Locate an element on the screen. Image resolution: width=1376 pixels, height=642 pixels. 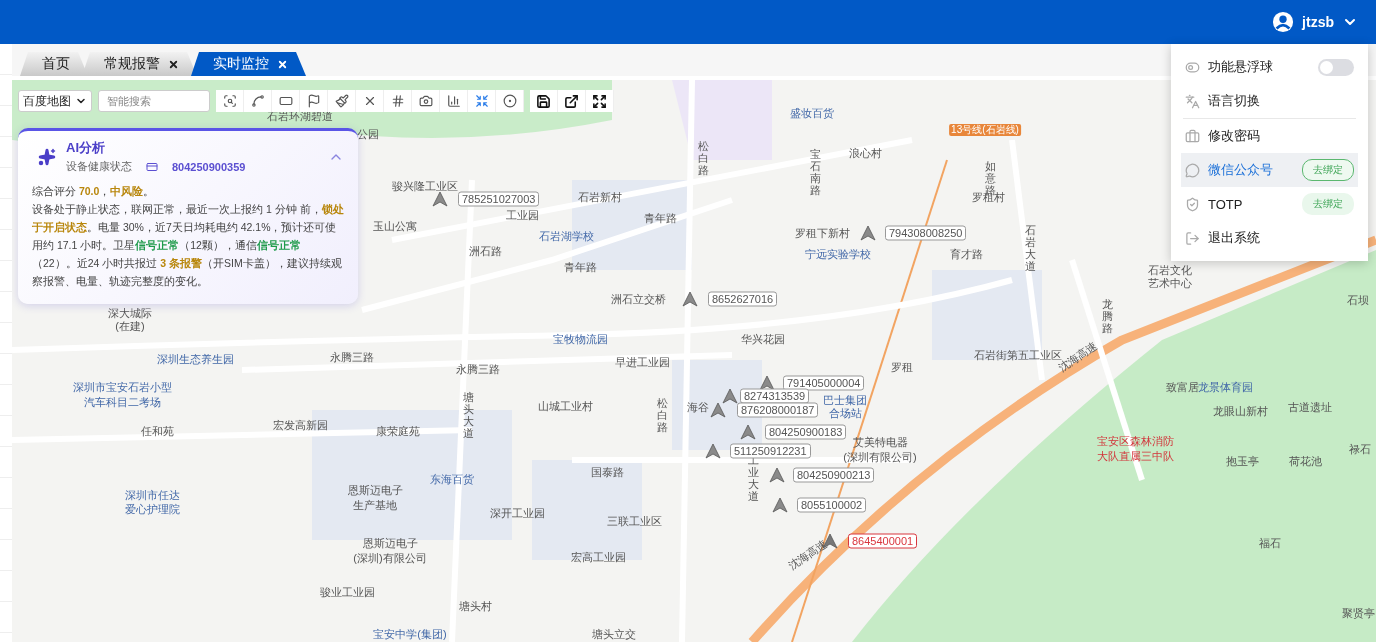
road-label: 洲石路 is located at coordinates (485, 251).